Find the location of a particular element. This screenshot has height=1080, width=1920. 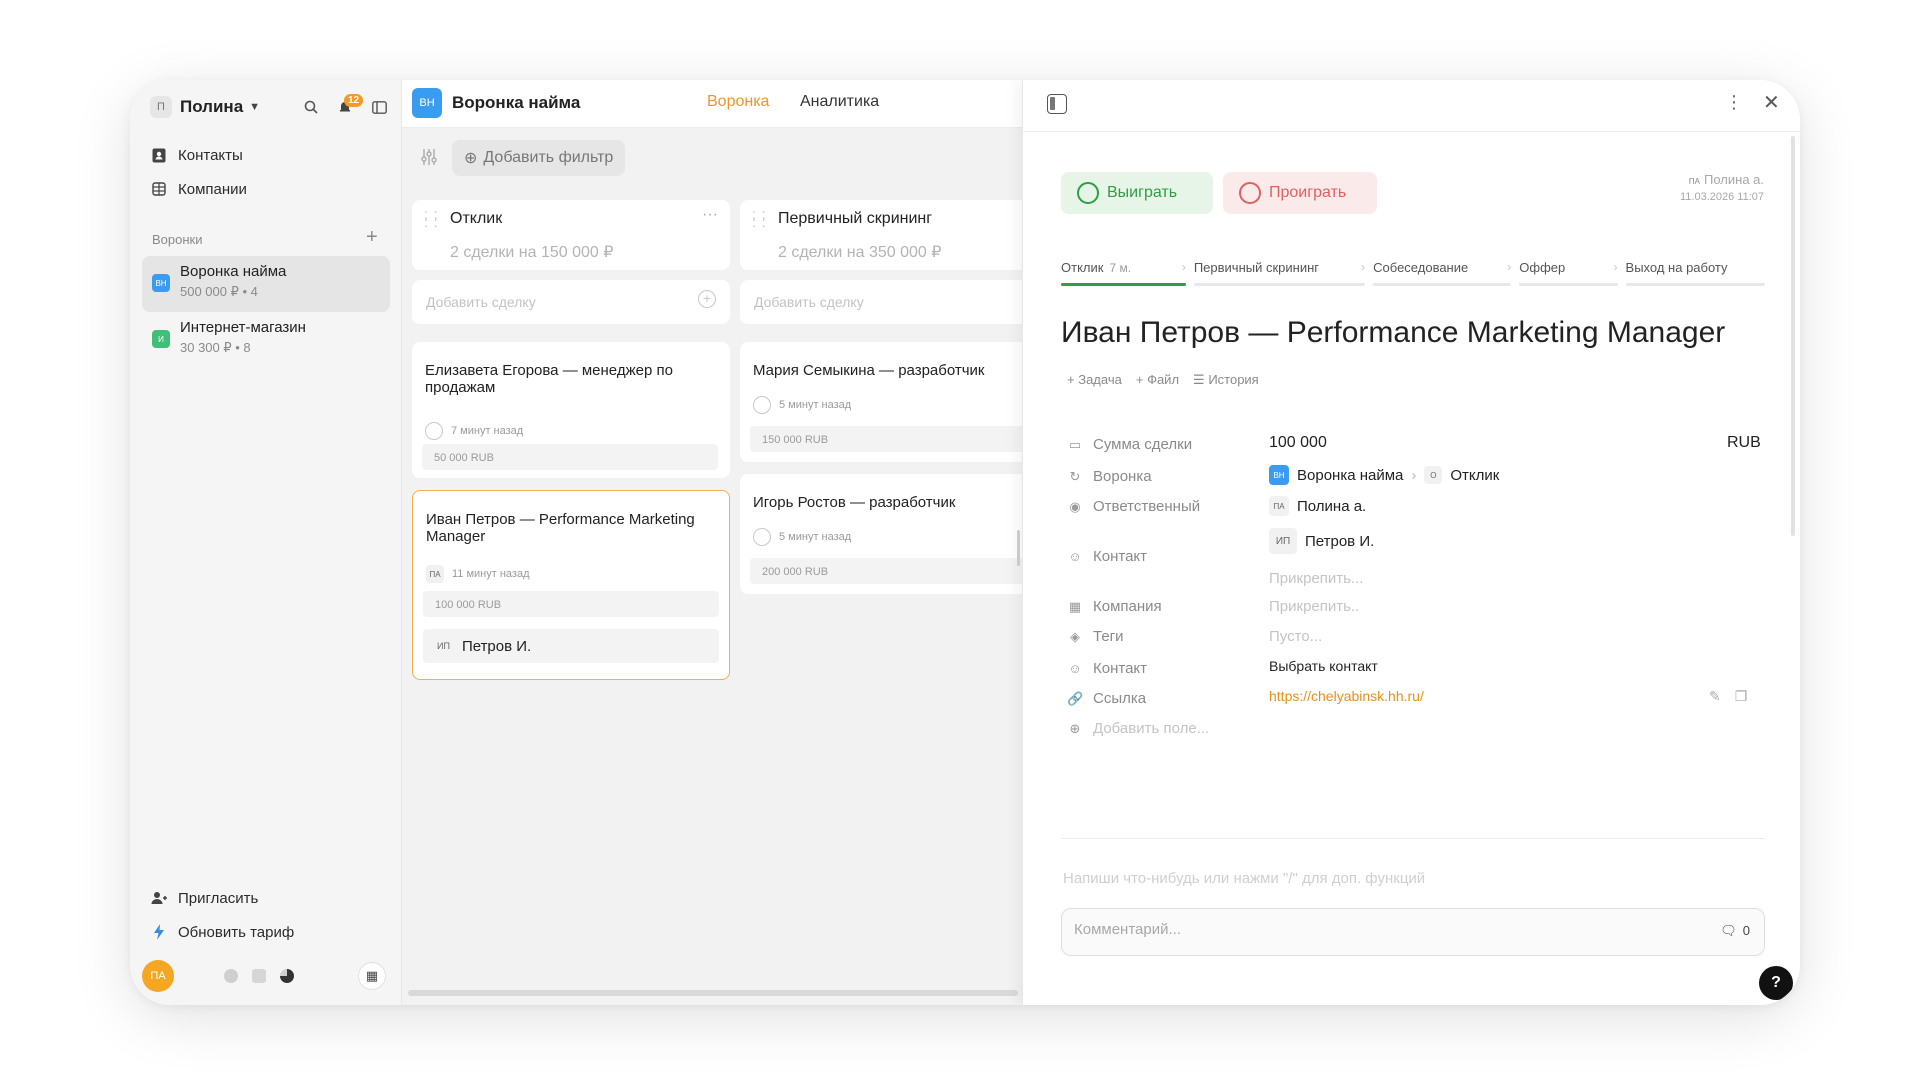

deal-card-contact: ИП Петров И. is located at coordinates (571, 646).